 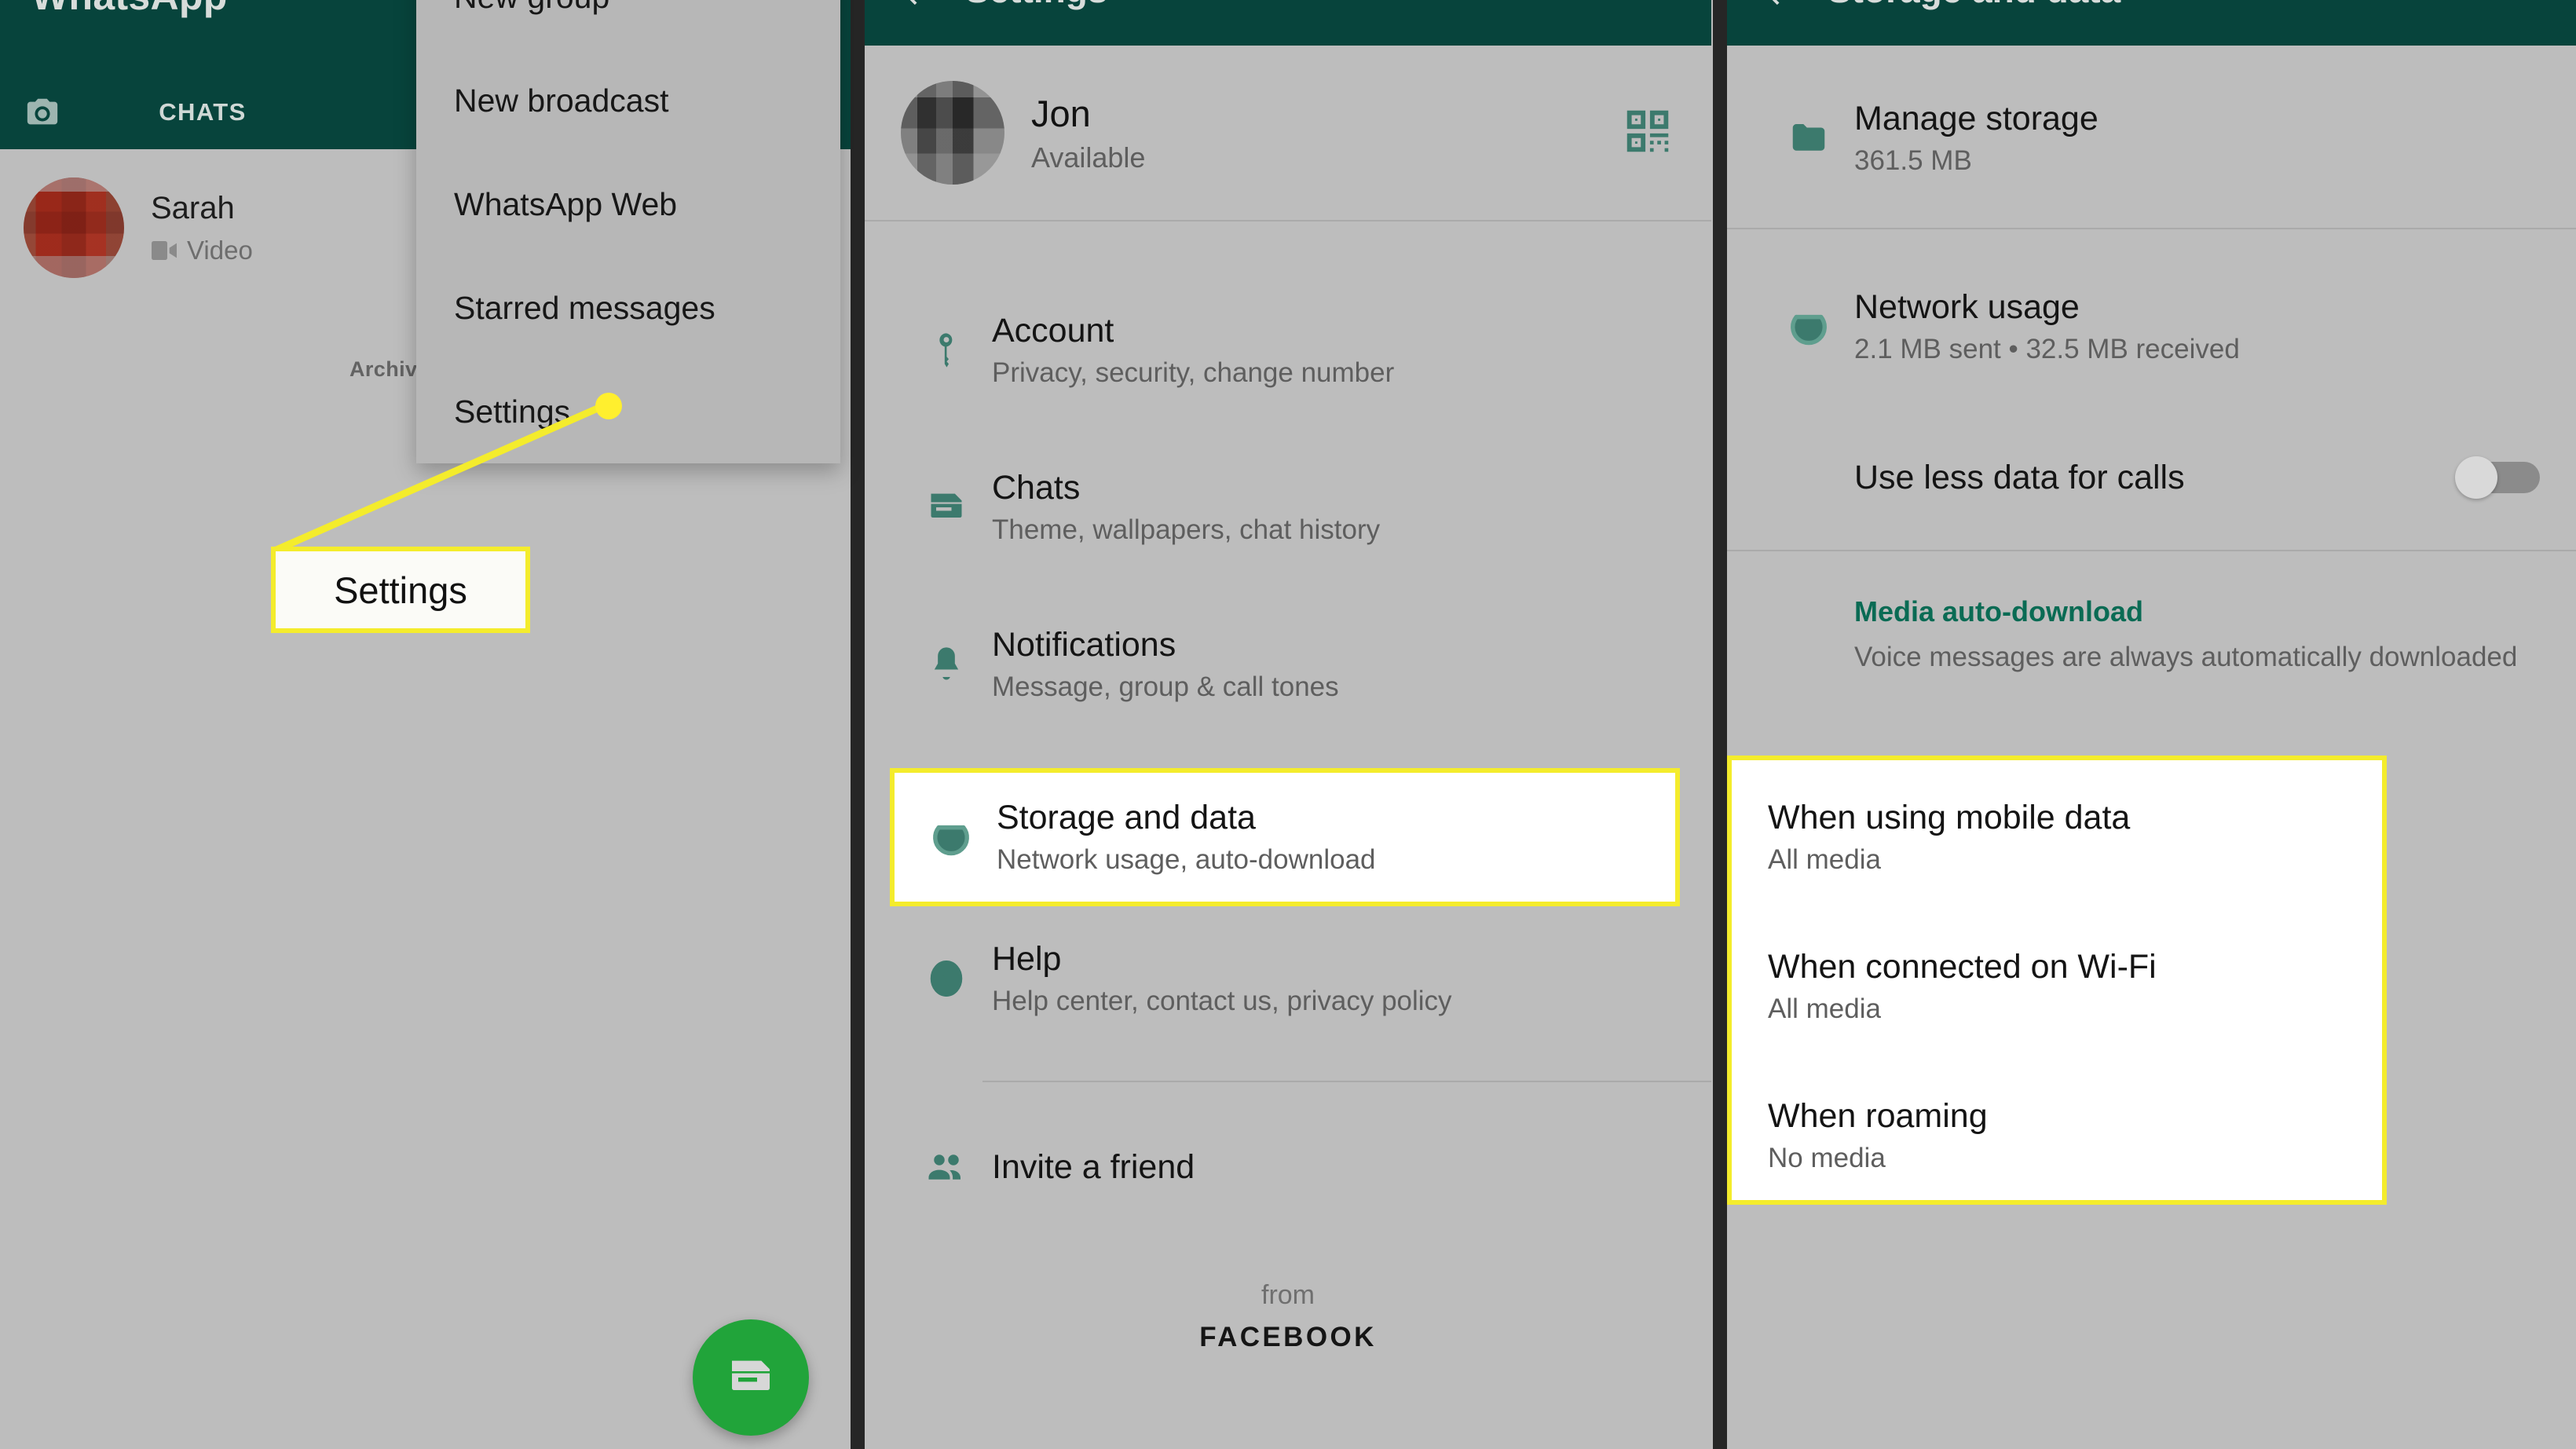 I want to click on callout-label-box: Settings, so click(x=401, y=590).